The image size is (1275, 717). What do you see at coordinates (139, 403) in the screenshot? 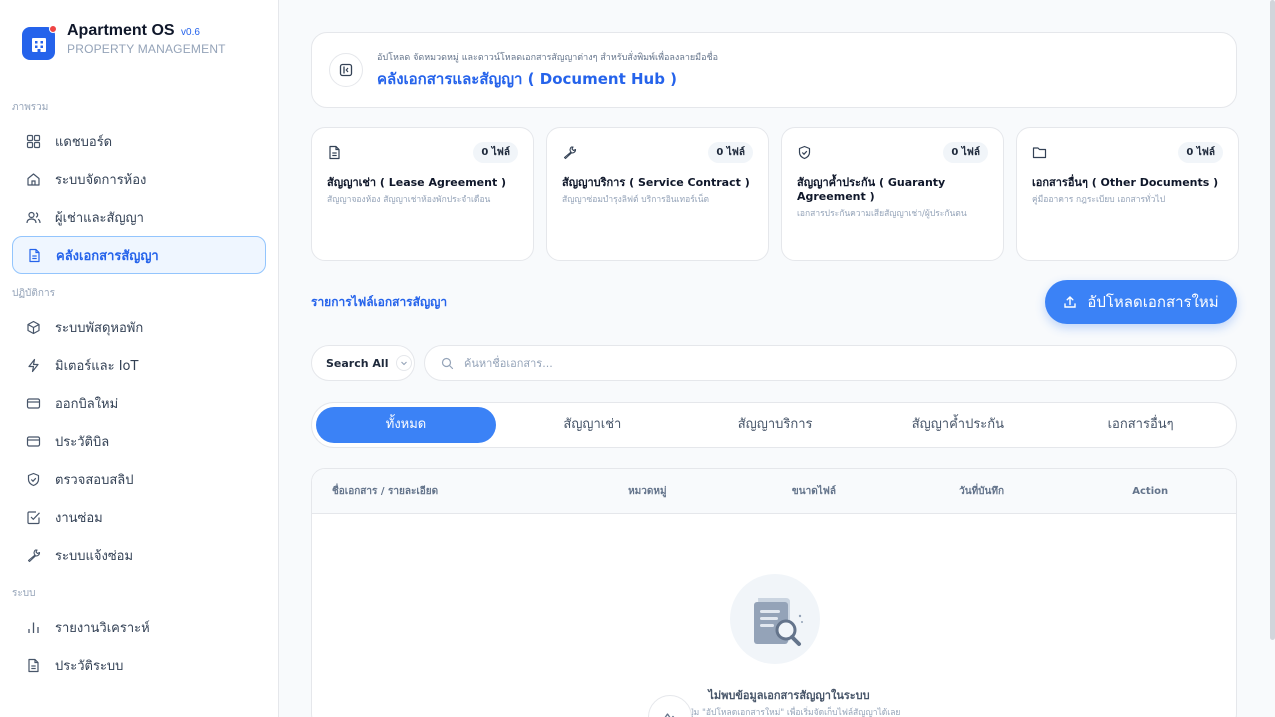
I see `sidebar-item: ออกบิลใหม่` at bounding box center [139, 403].